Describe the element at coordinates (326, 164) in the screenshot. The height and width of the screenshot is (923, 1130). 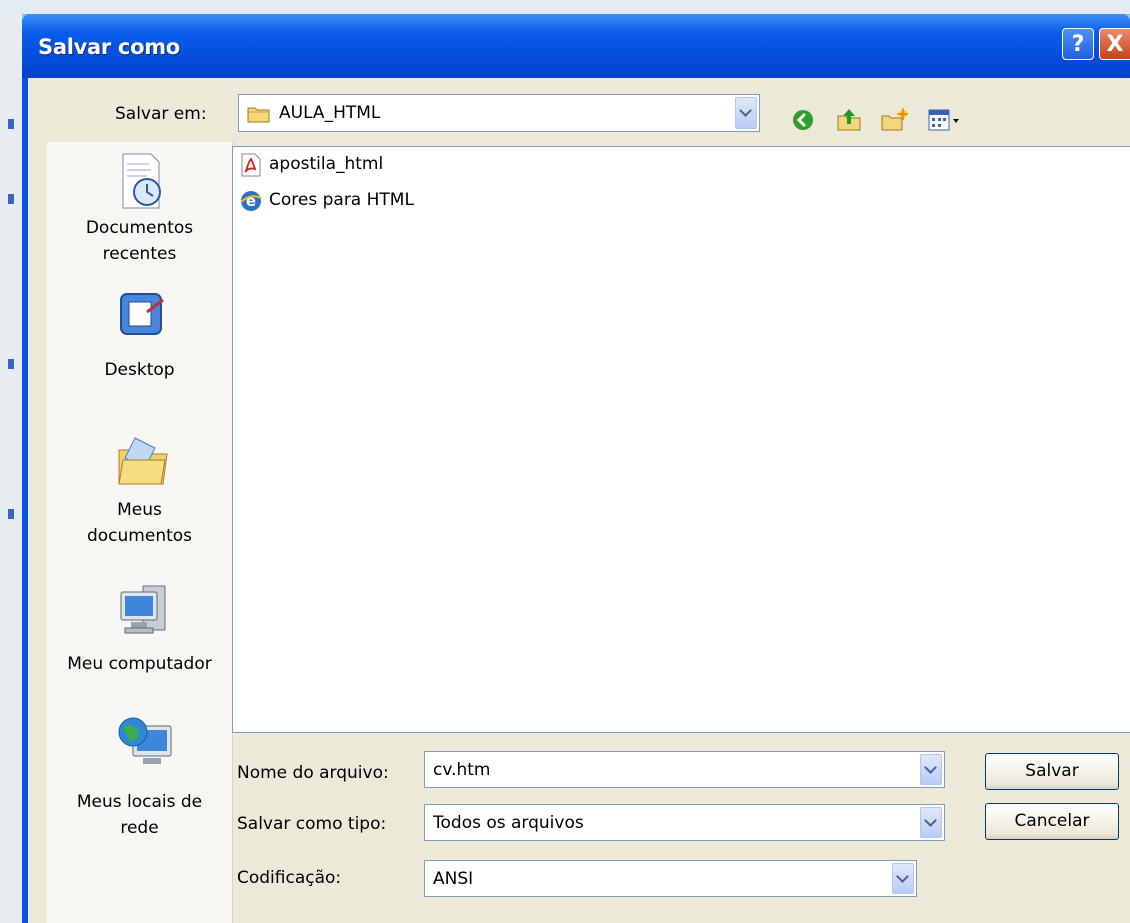
I see `file-name: apostila_html` at that location.